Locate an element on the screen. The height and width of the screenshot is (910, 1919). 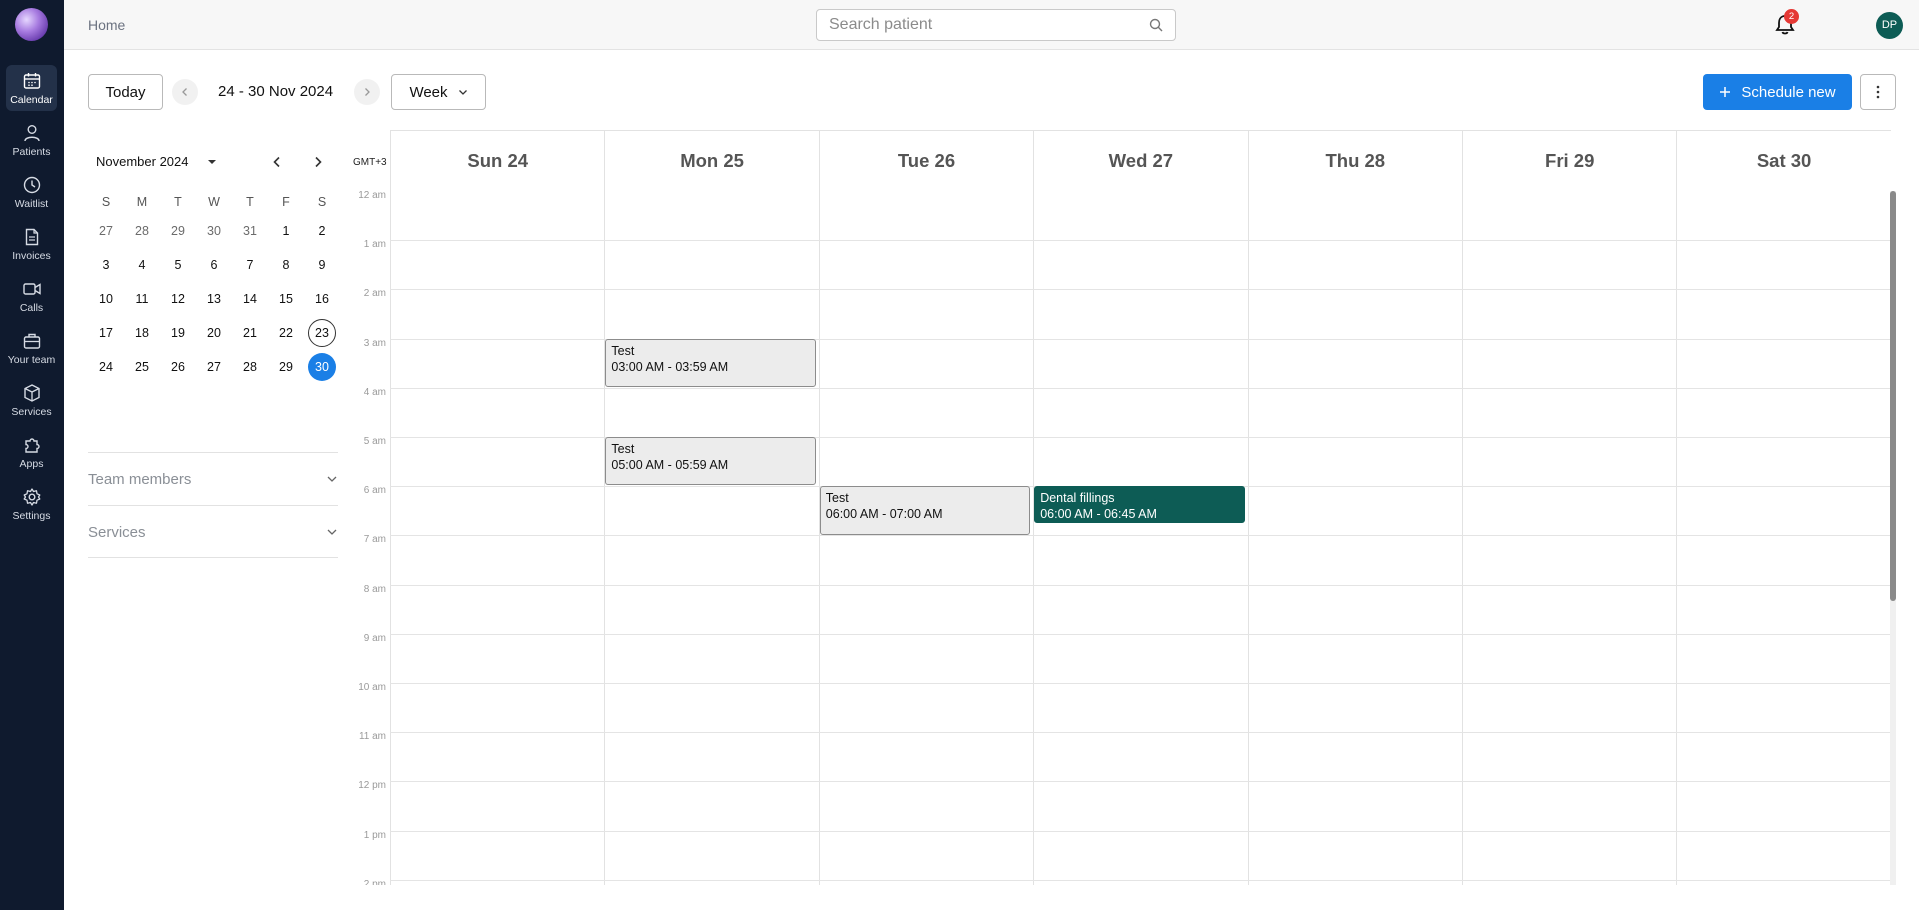
mini-calendar-day: 1 is located at coordinates (286, 231).